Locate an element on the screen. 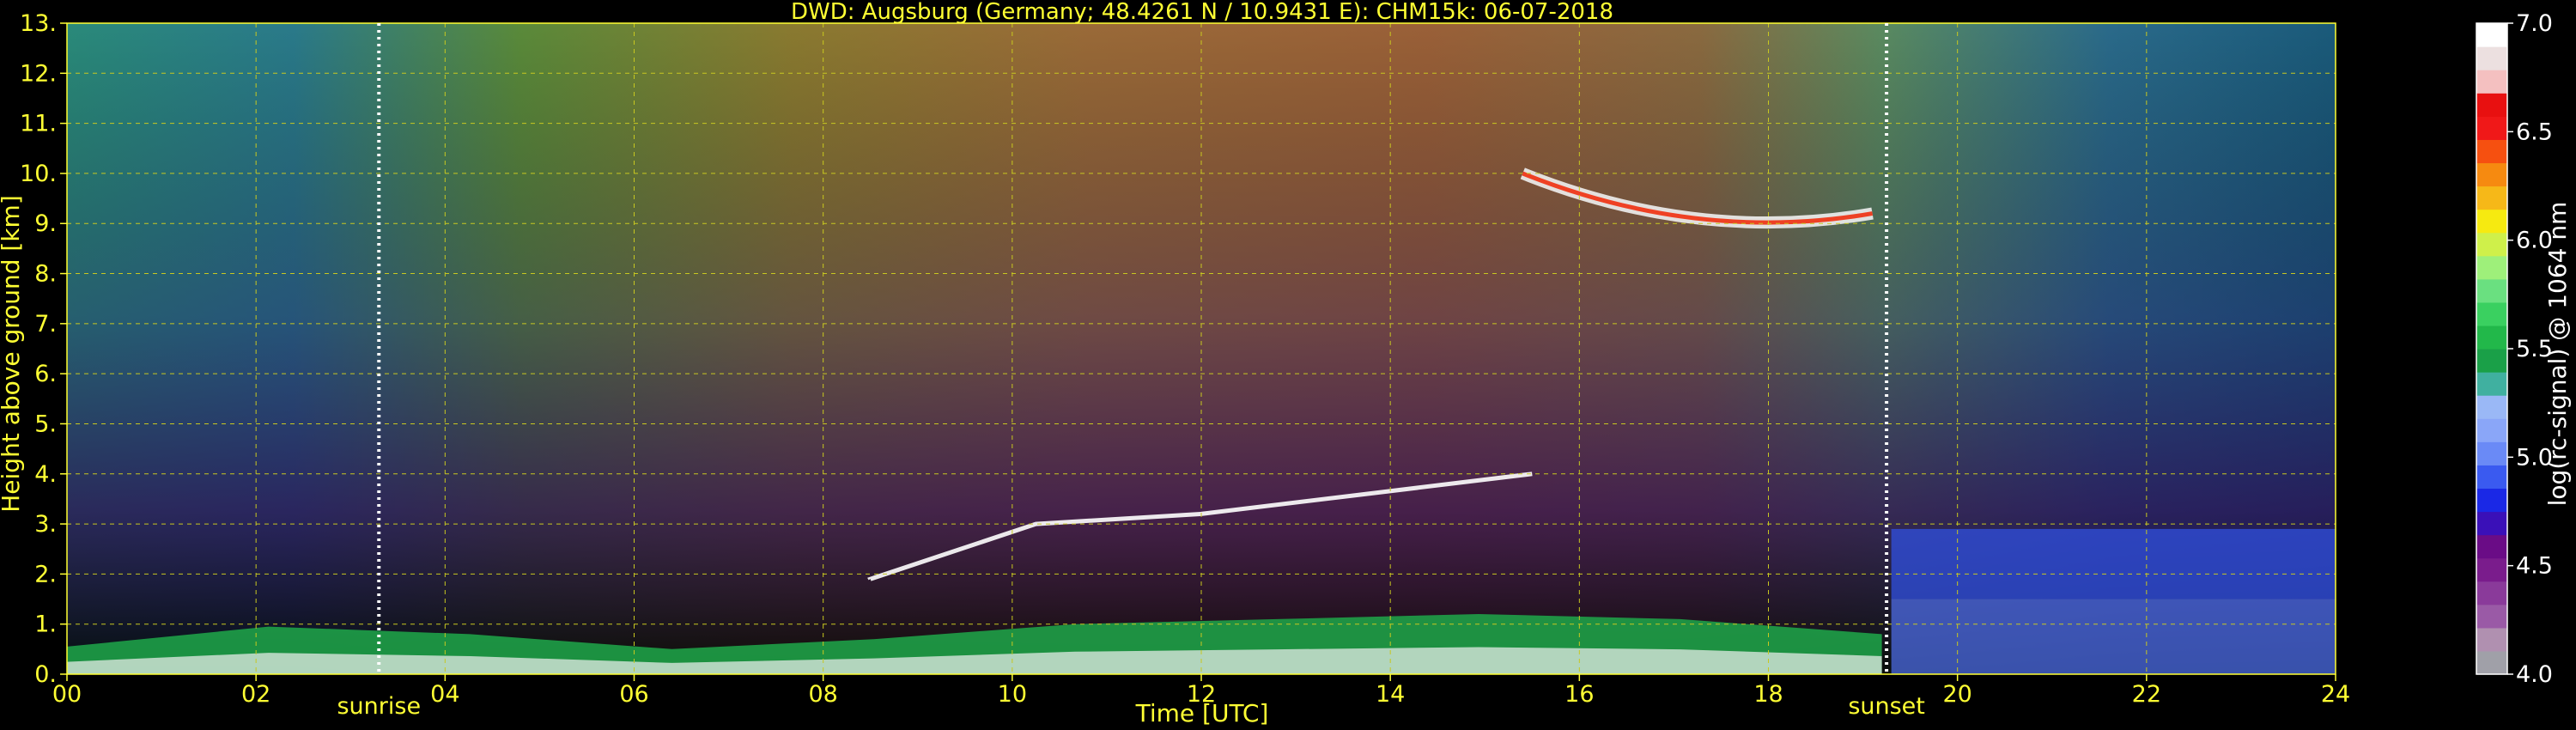 Image resolution: width=2576 pixels, height=730 pixels. colorbar-tick-label: 7.0 is located at coordinates (2535, 23).